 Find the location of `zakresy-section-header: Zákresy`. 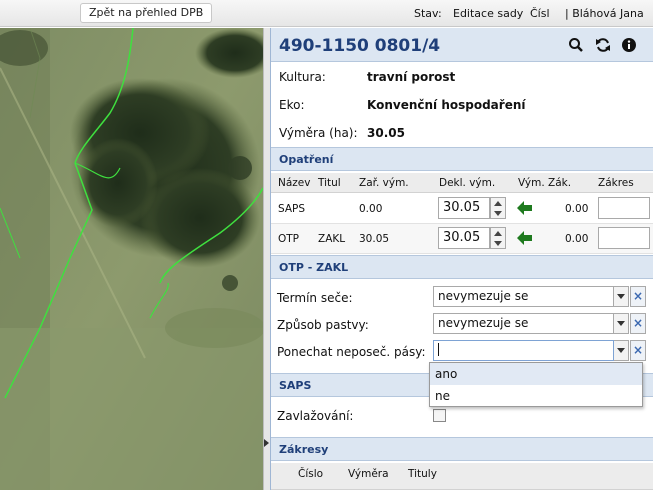

zakresy-section-header: Zákresy is located at coordinates (462, 449).